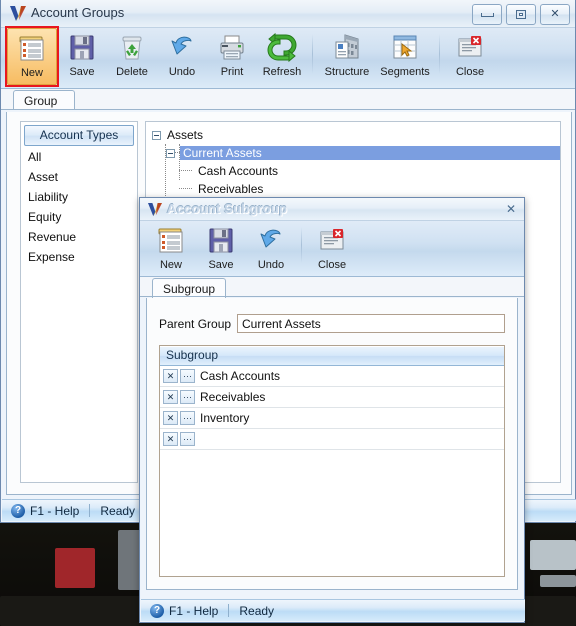 The width and height of the screenshot is (576, 626). What do you see at coordinates (82, 72) in the screenshot?
I see `save-button-label: Save` at bounding box center [82, 72].